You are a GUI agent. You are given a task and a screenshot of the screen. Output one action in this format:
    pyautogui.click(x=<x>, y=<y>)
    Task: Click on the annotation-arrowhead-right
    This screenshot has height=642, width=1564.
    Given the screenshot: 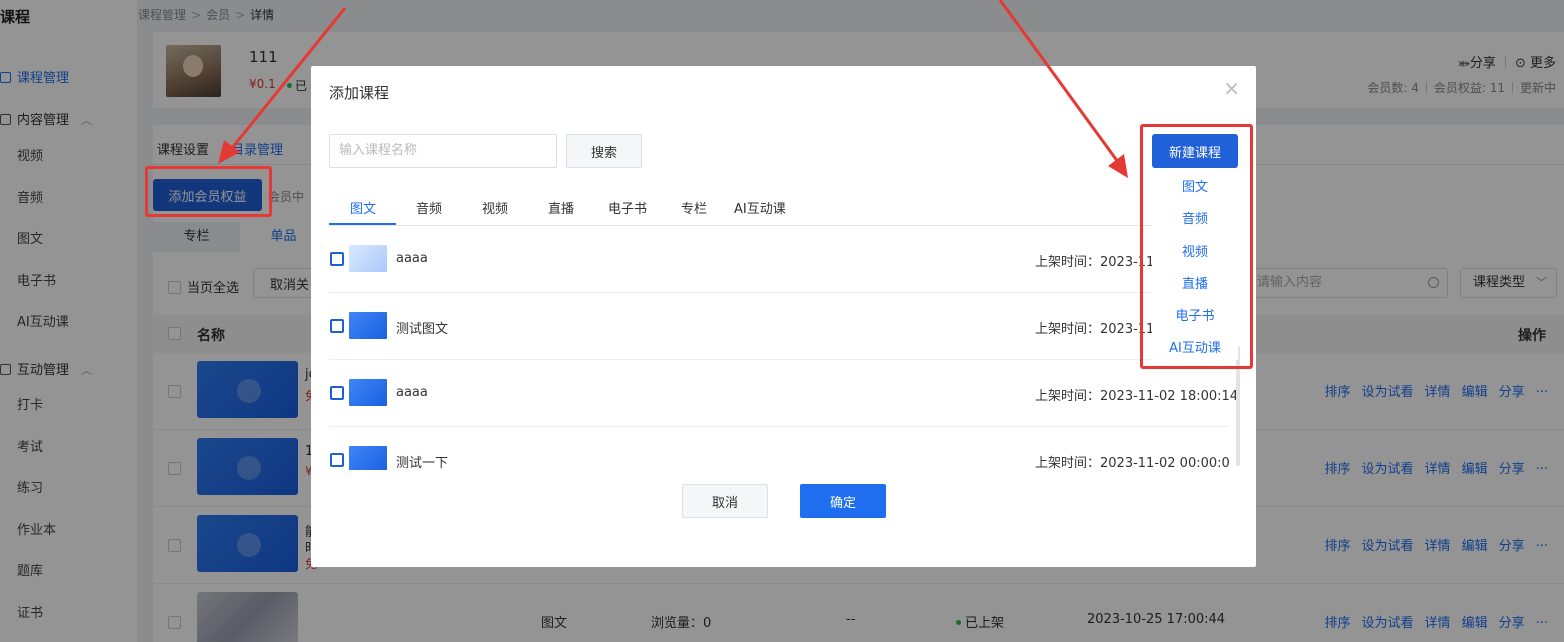 What is the action you would take?
    pyautogui.click(x=1118, y=166)
    